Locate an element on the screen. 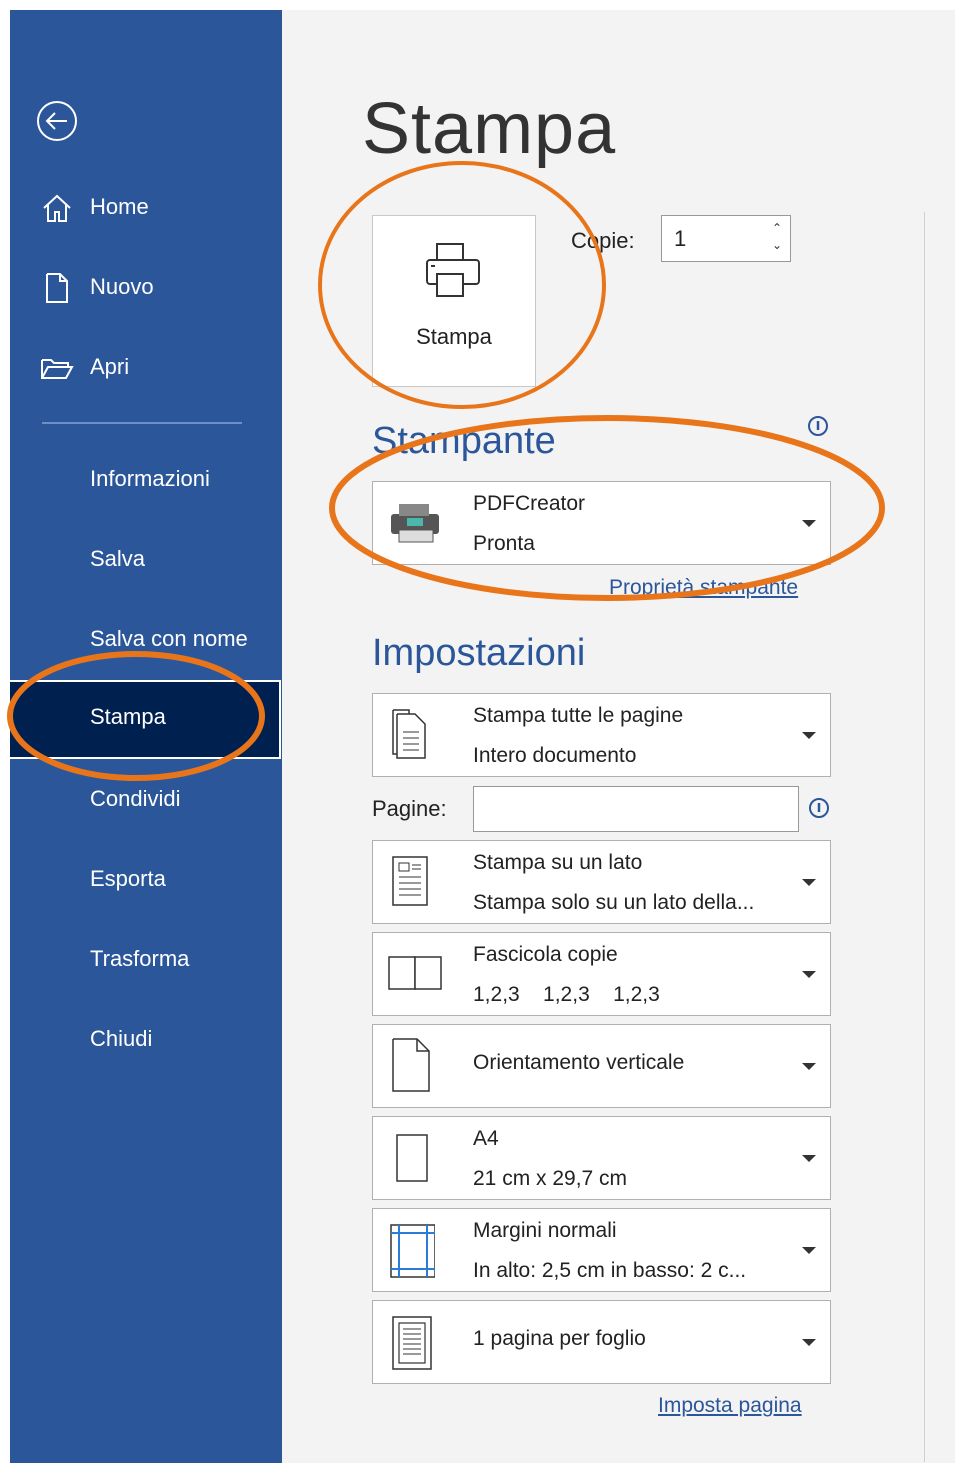  collate-icon is located at coordinates (415, 973).